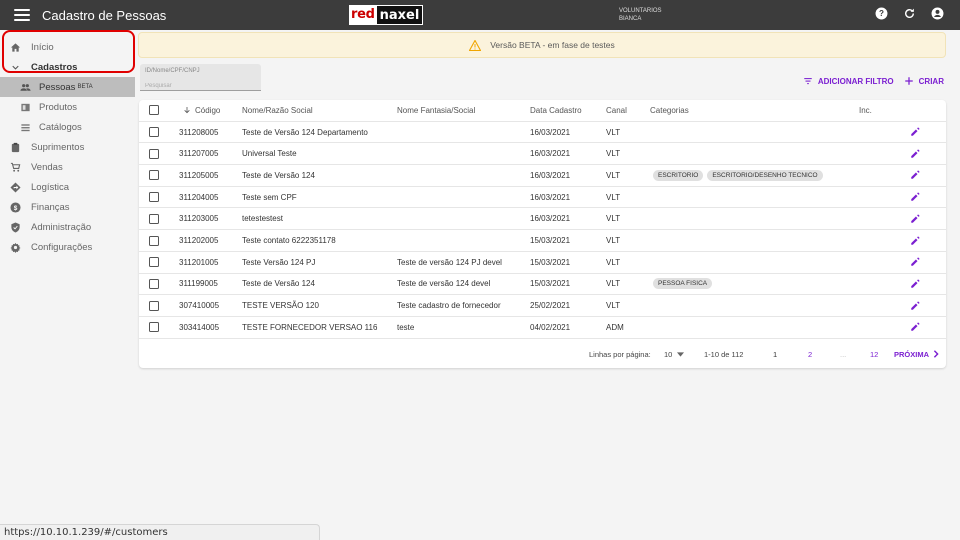  What do you see at coordinates (386, 15) in the screenshot?
I see `logo: red naxel` at bounding box center [386, 15].